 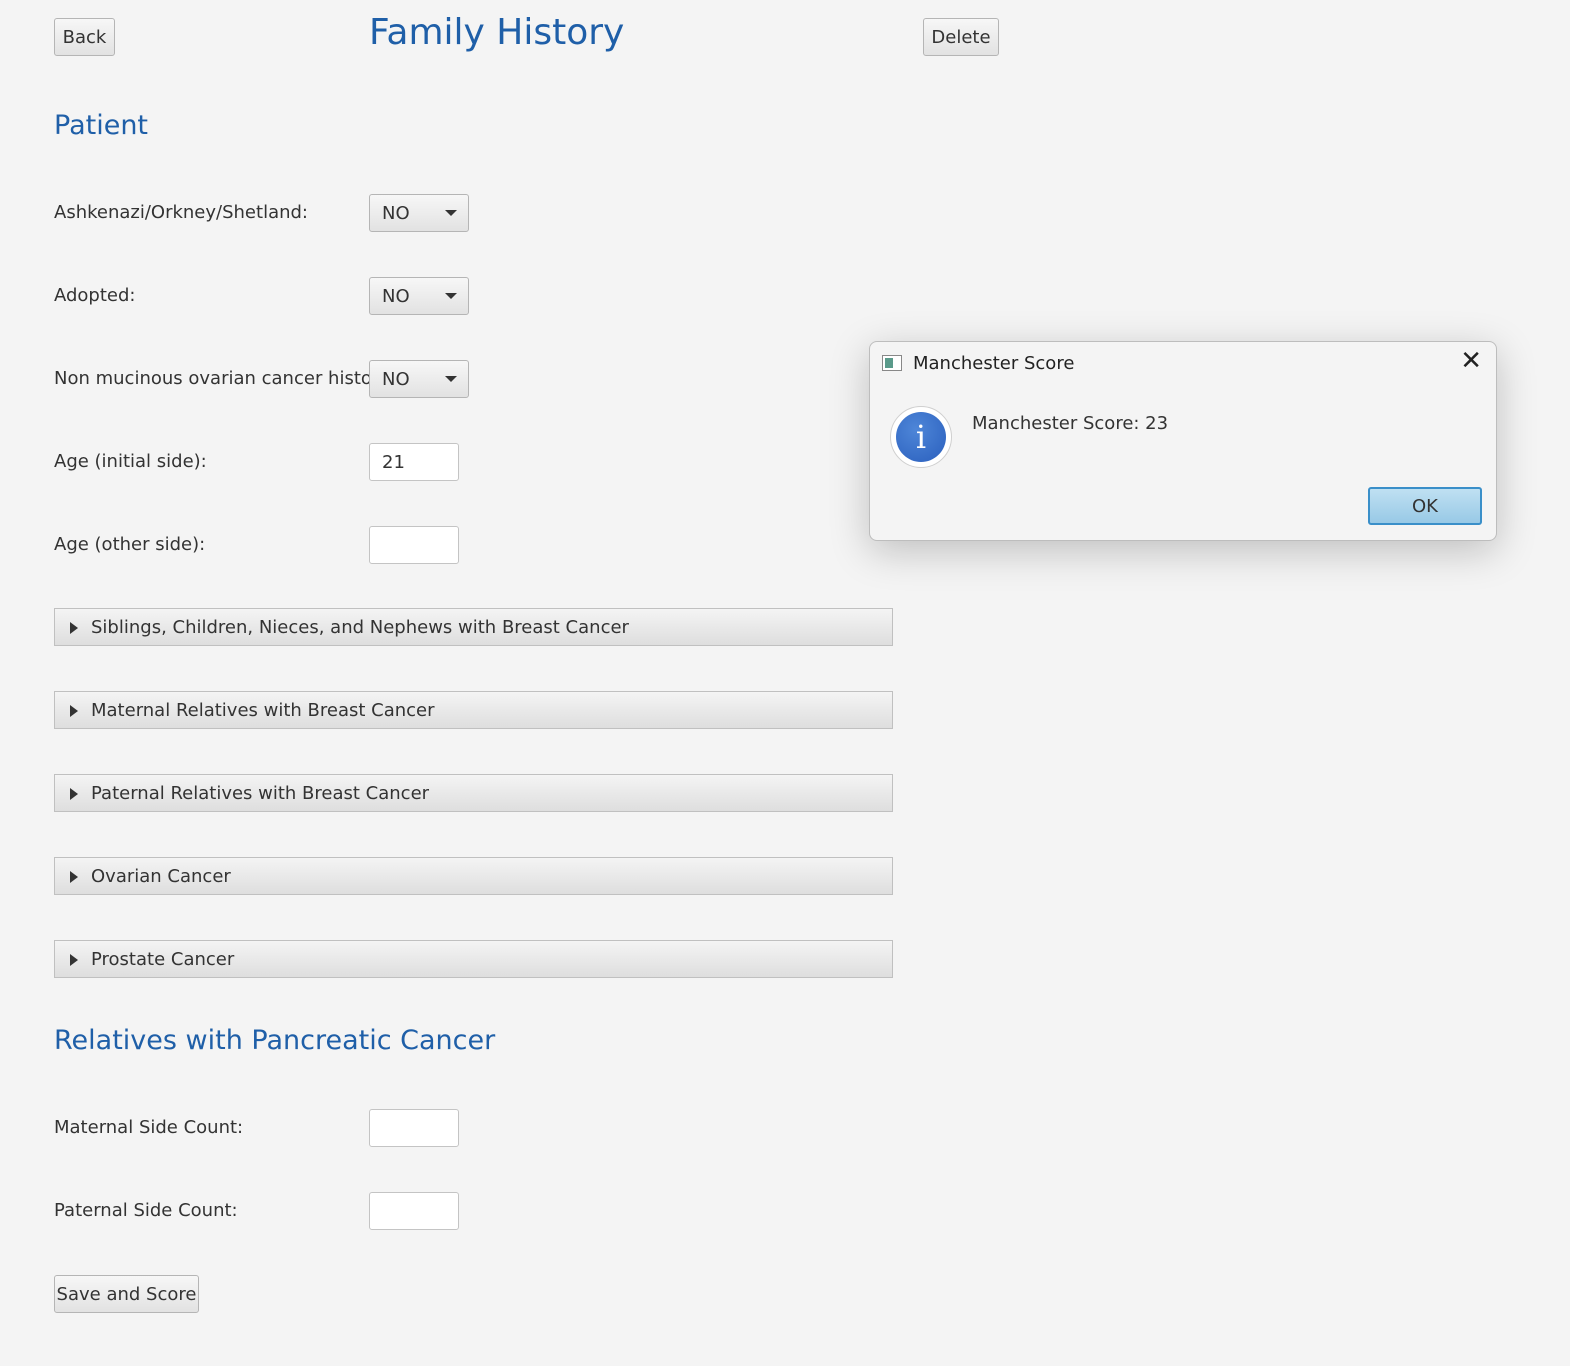 What do you see at coordinates (961, 37) in the screenshot?
I see `delete-button: Delete` at bounding box center [961, 37].